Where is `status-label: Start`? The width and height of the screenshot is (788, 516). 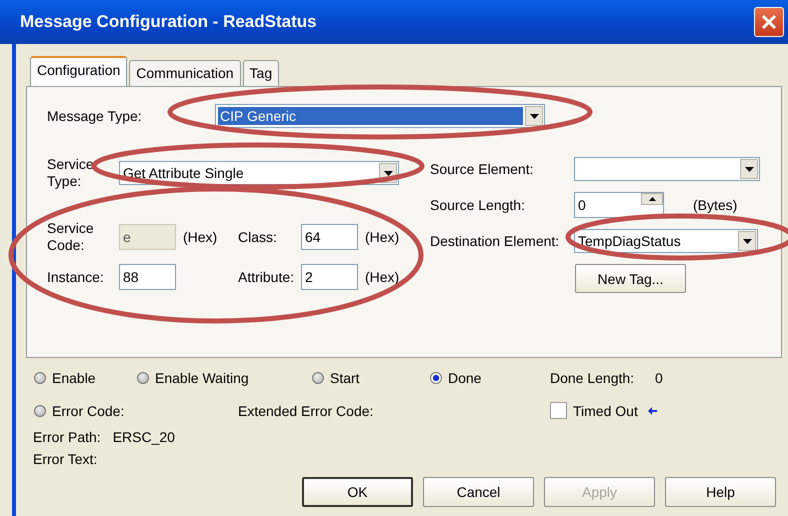 status-label: Start is located at coordinates (345, 378).